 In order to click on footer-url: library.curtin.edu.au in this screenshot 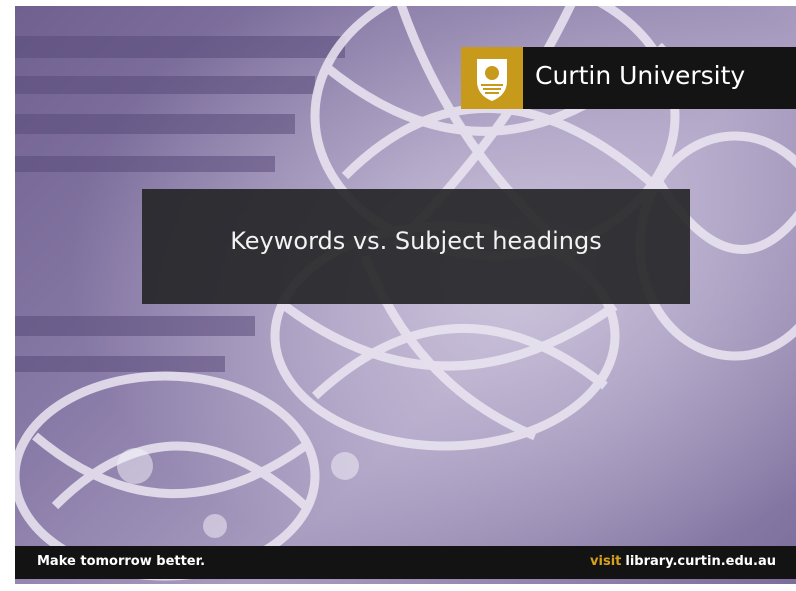, I will do `click(700, 561)`.